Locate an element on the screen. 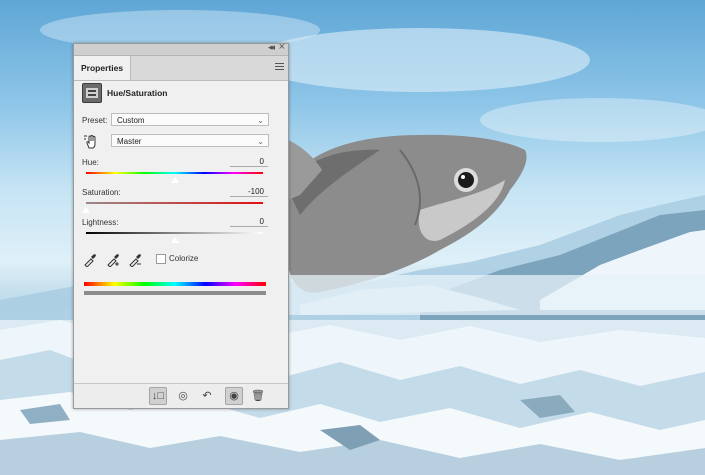  clip-to-layer-icon: ↓□ is located at coordinates (158, 396).